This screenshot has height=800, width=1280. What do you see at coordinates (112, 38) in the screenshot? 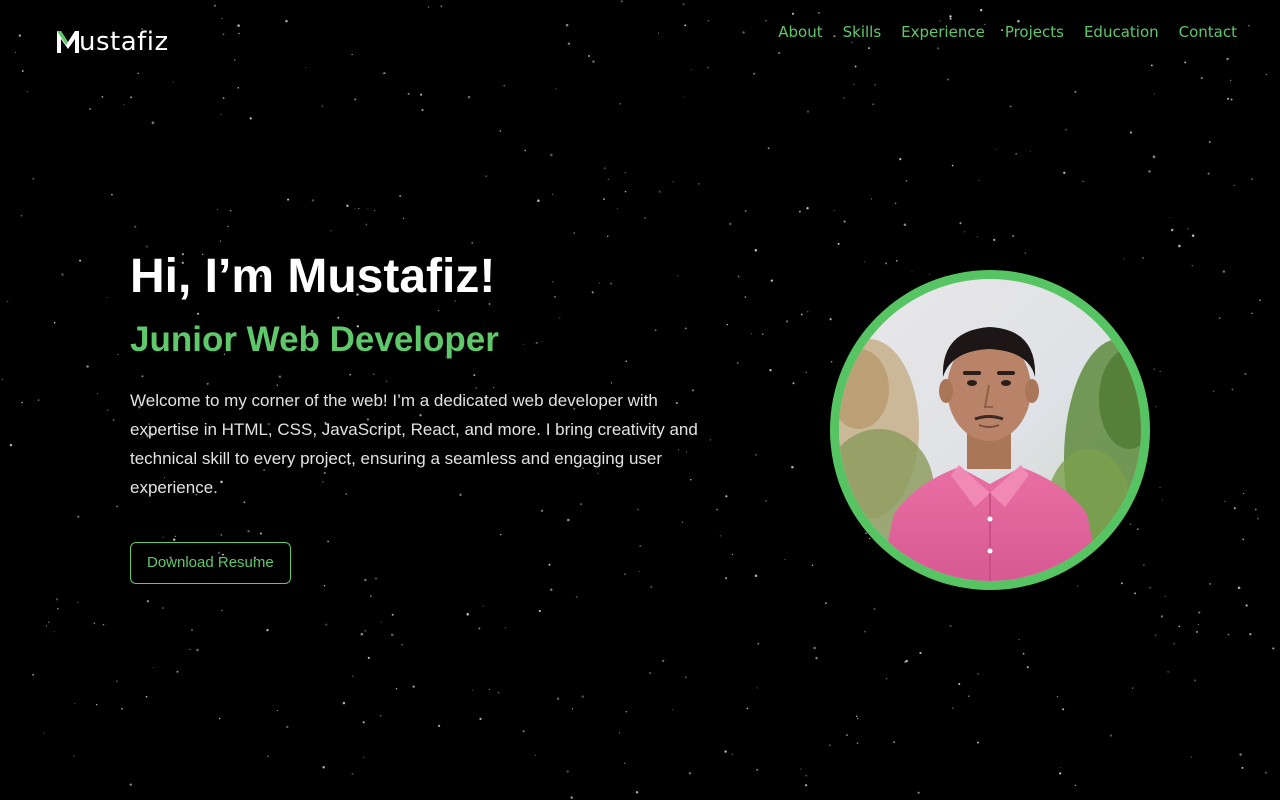
I see `site-logo: ustafiz` at bounding box center [112, 38].